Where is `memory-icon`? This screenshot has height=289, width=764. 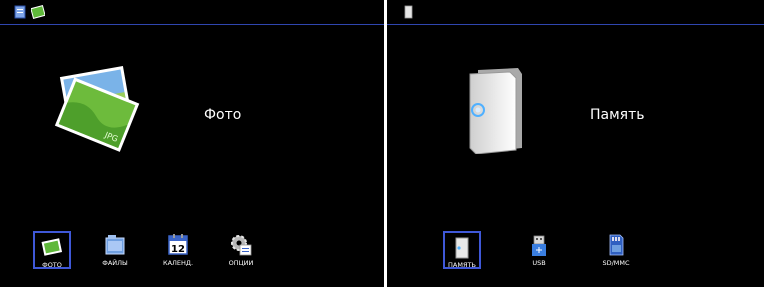 memory-icon is located at coordinates (462, 248).